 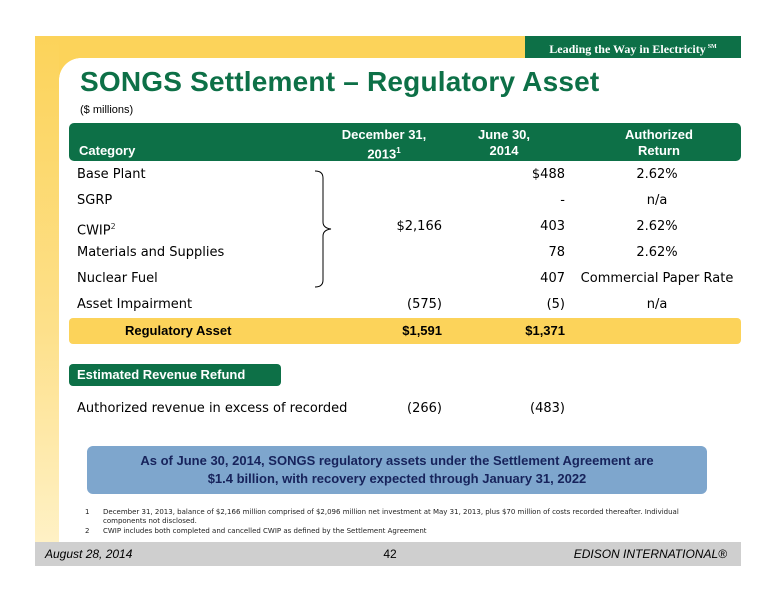 I want to click on tagline-text: Leading the Way in Electricity, so click(x=627, y=49).